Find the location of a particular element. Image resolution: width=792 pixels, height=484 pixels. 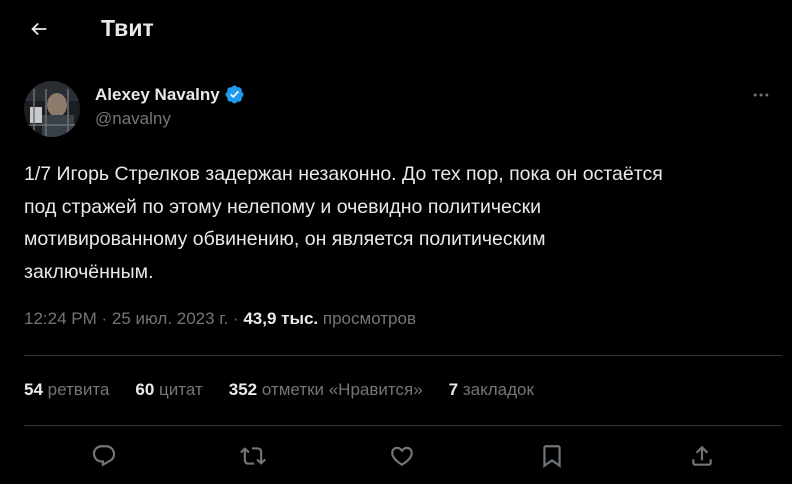

stat-label: цитат is located at coordinates (181, 389).